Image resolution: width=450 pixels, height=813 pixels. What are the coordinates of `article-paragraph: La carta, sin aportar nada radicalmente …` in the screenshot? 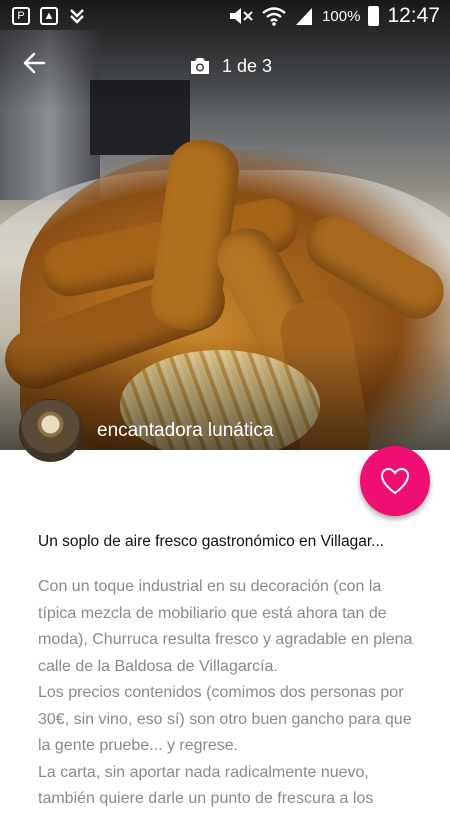 It's located at (206, 785).